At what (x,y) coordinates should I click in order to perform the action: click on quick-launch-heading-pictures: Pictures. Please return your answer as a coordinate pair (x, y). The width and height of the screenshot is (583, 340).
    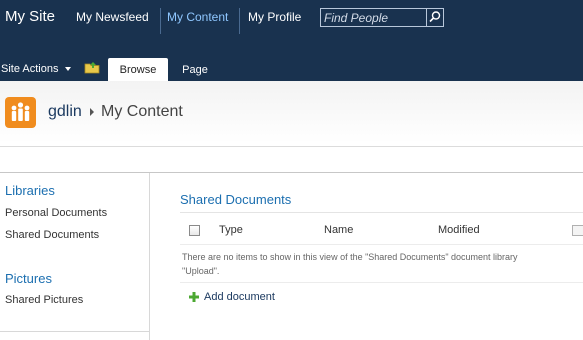
    Looking at the image, I should click on (28, 278).